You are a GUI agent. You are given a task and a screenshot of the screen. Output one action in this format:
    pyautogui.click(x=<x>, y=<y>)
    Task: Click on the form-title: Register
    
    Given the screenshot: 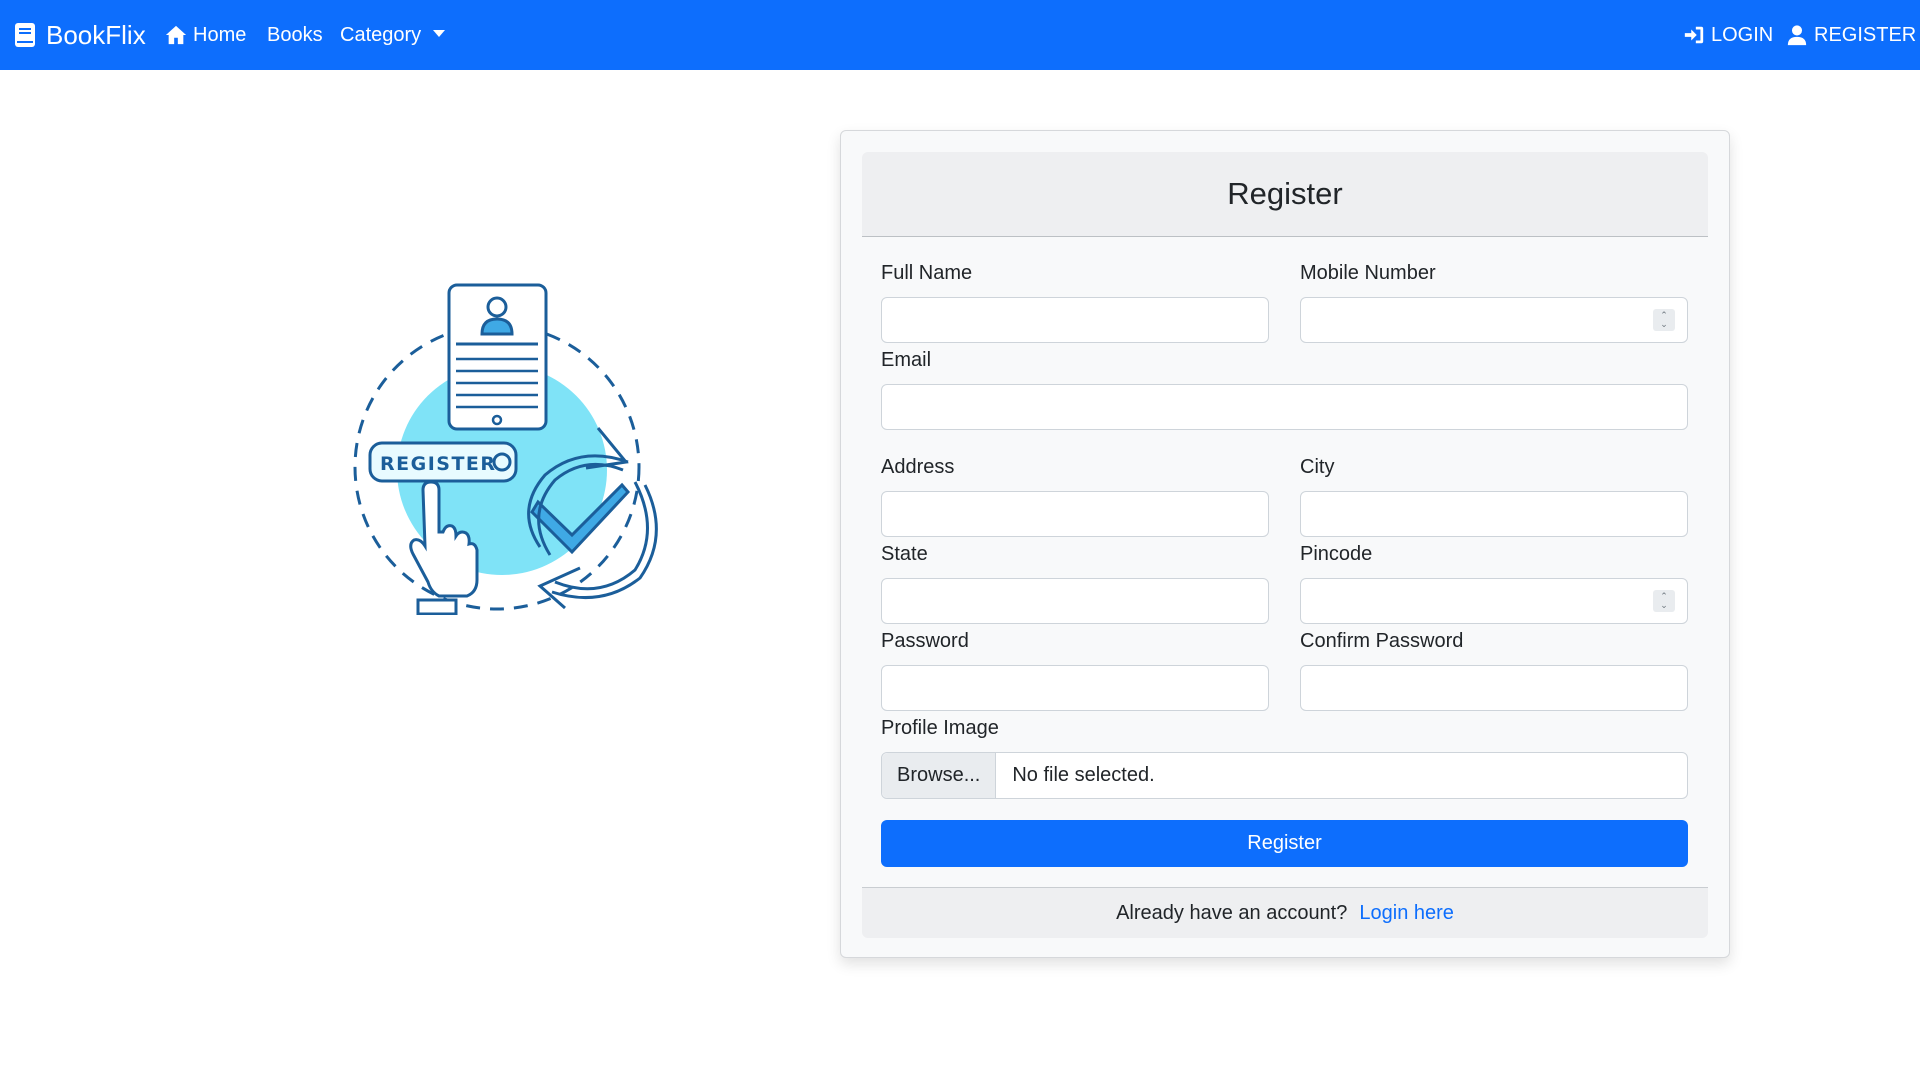 What is the action you would take?
    pyautogui.click(x=1285, y=193)
    